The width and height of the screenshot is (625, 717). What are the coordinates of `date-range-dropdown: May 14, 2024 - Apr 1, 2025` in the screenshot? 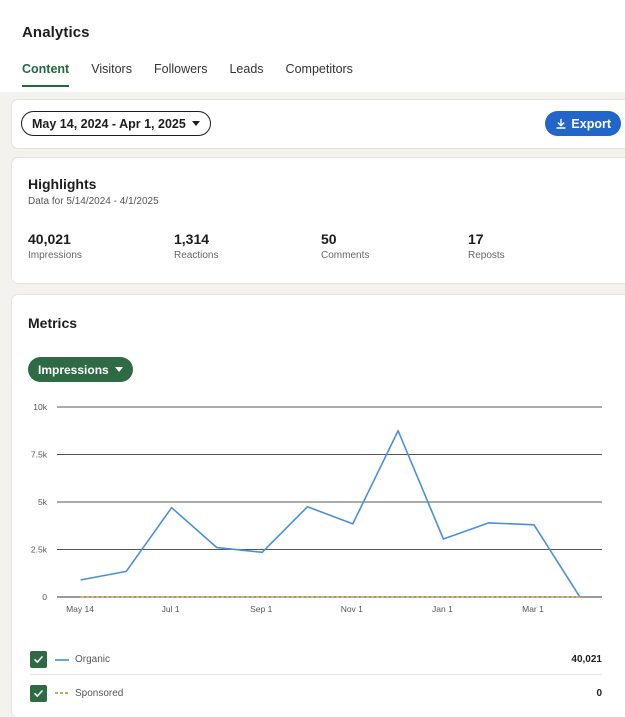 It's located at (116, 123).